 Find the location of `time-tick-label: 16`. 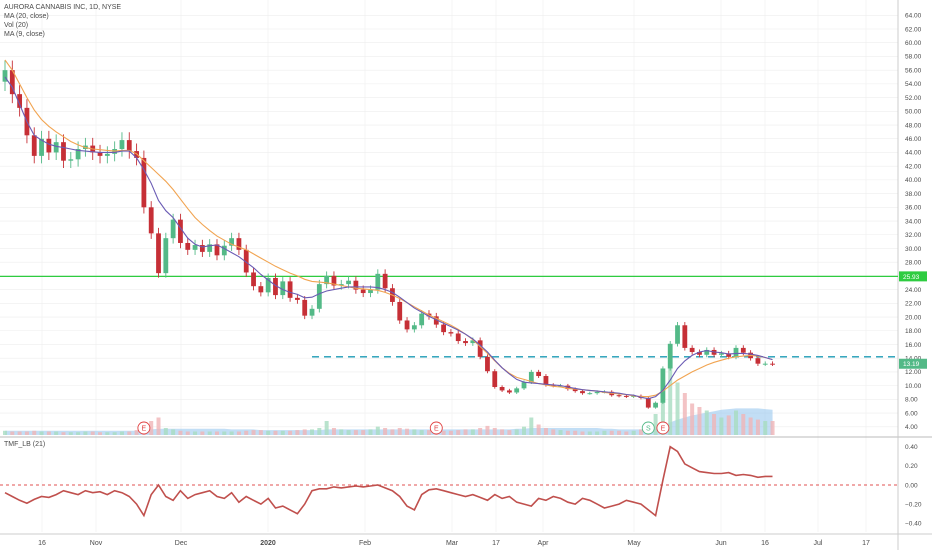

time-tick-label: 16 is located at coordinates (765, 543).